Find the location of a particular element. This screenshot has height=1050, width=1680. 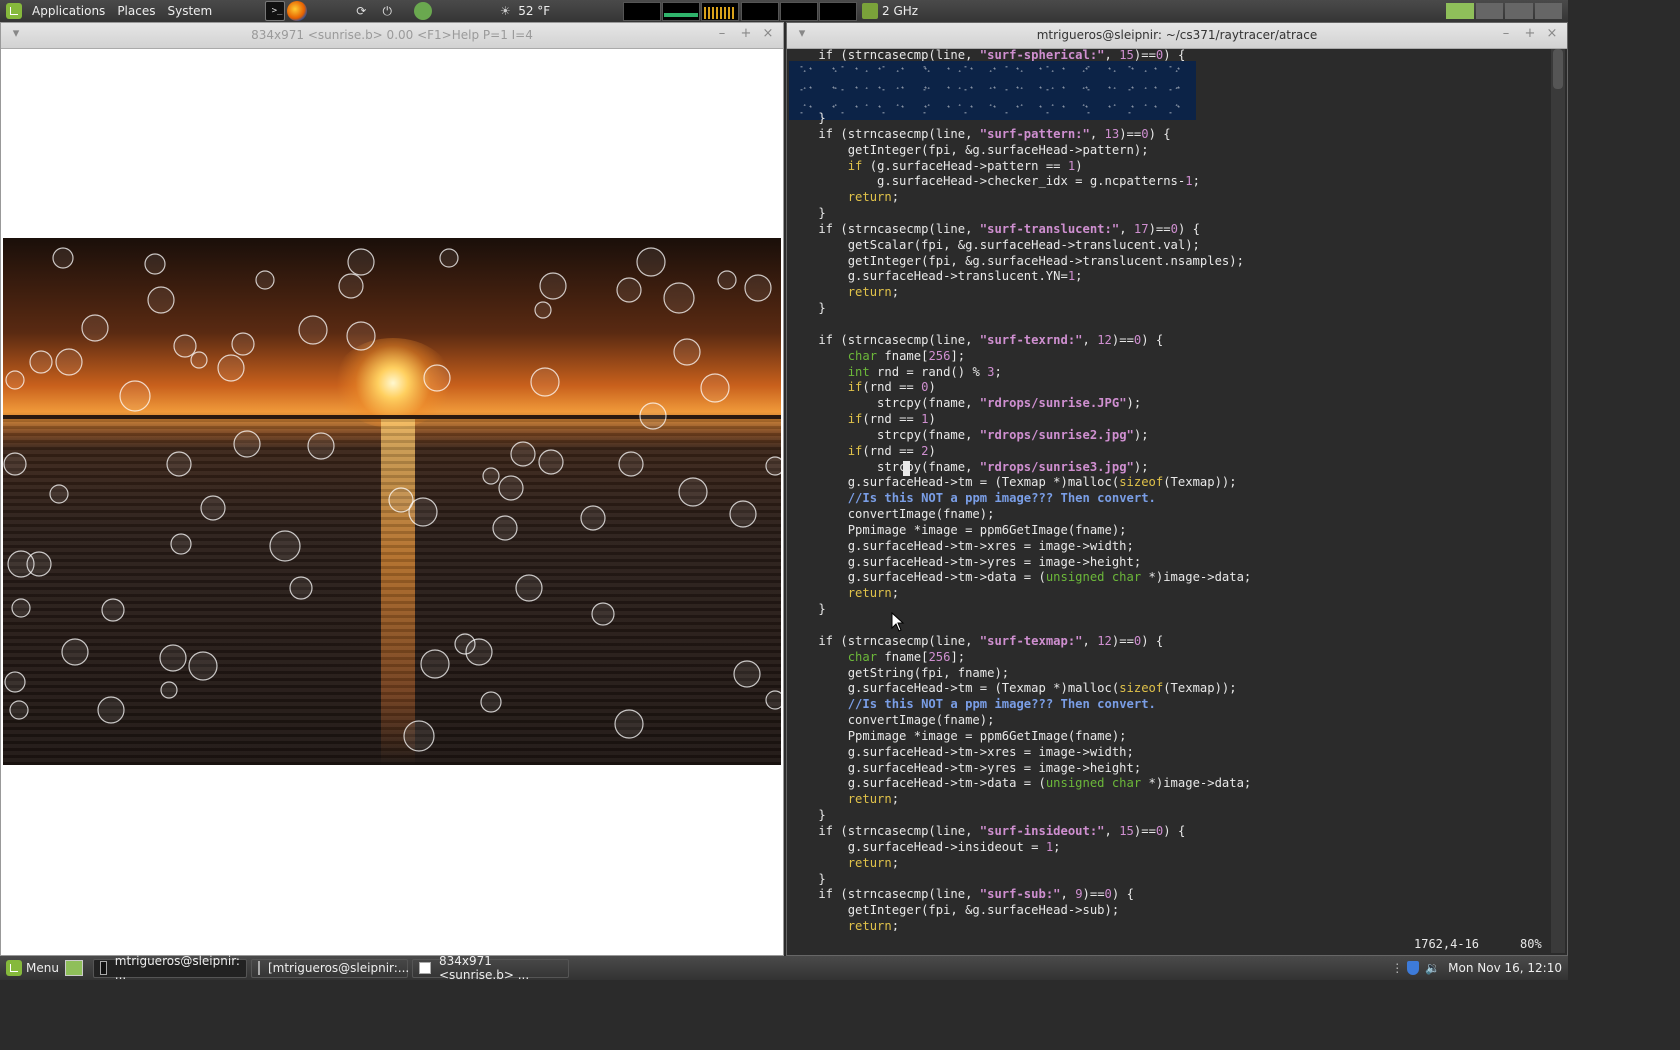

weather-temperature: 52 °F is located at coordinates (534, 11).